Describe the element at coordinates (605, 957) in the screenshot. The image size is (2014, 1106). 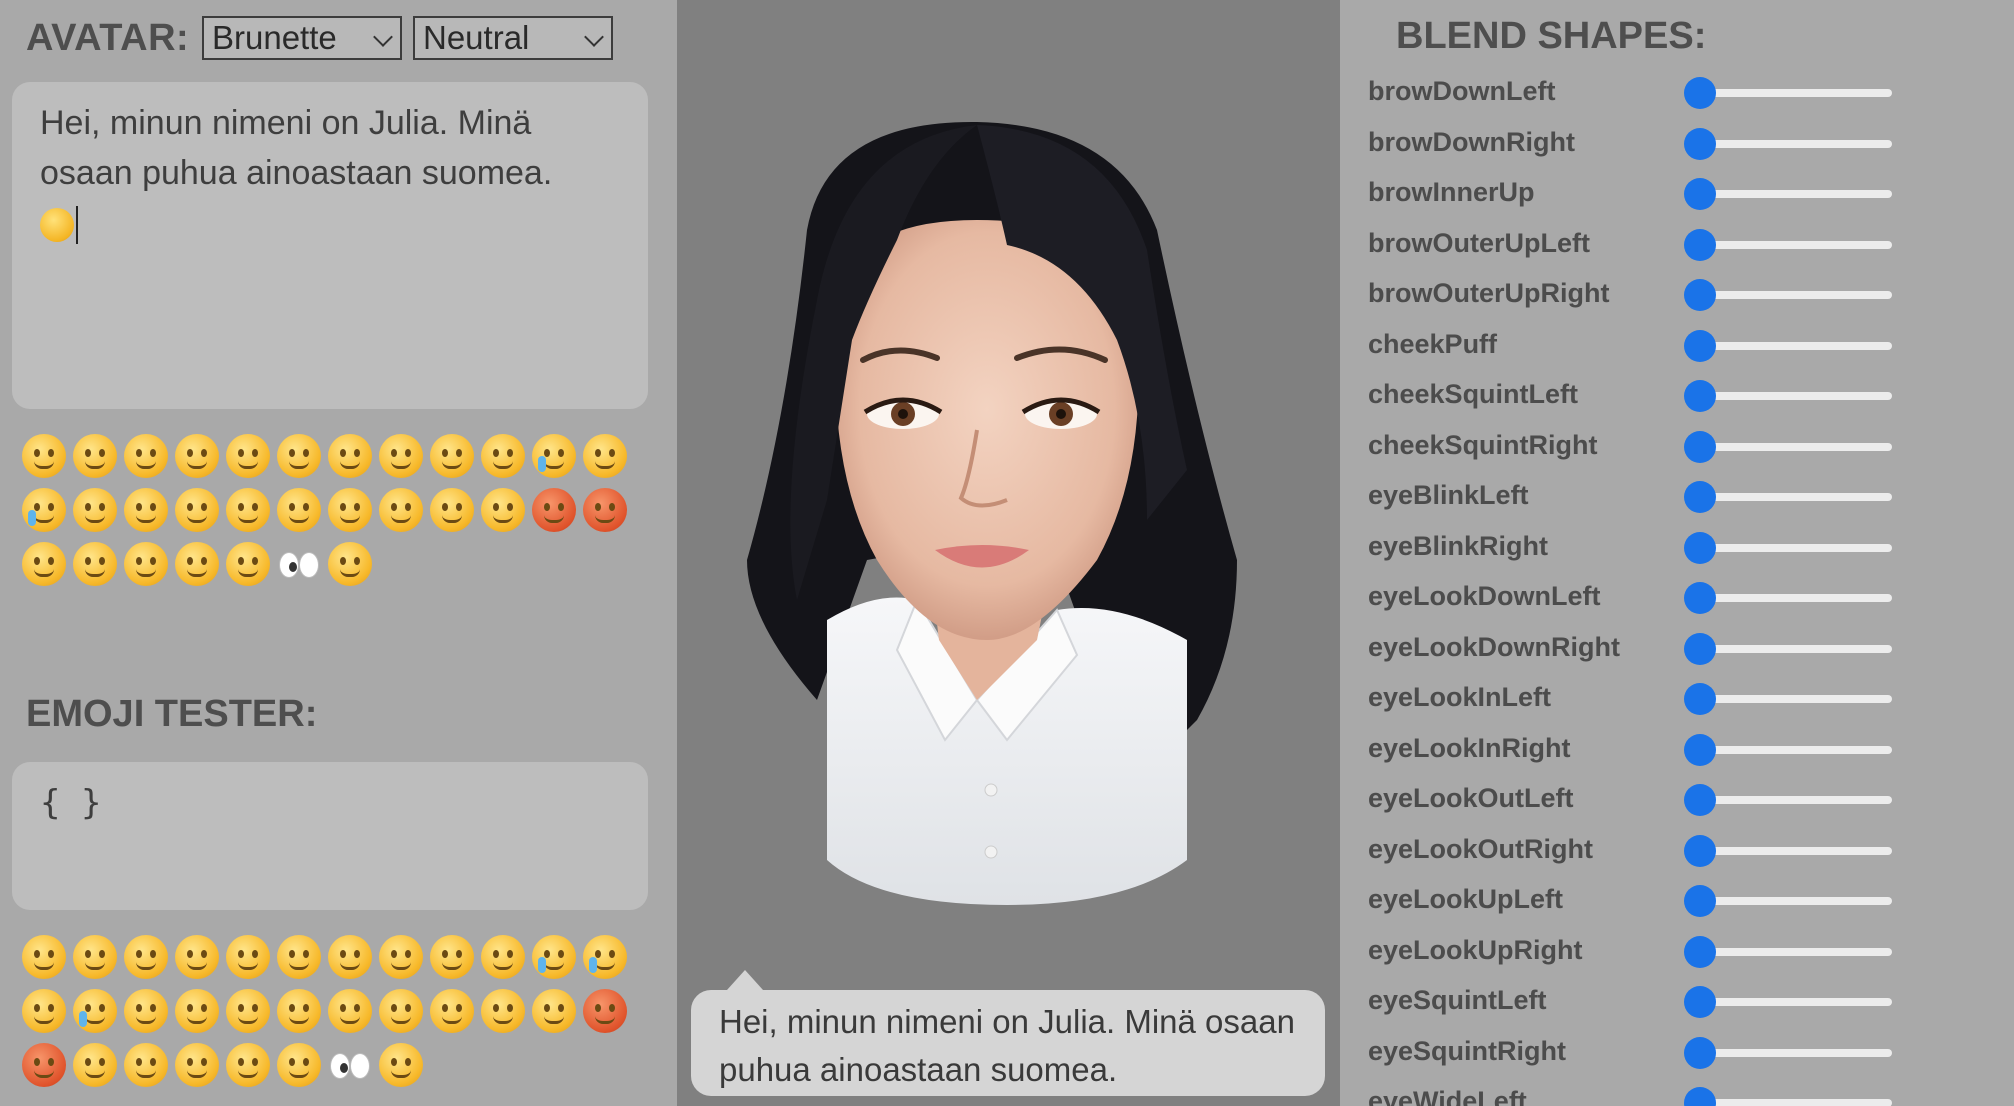
I see `rofl-emoji-button` at that location.